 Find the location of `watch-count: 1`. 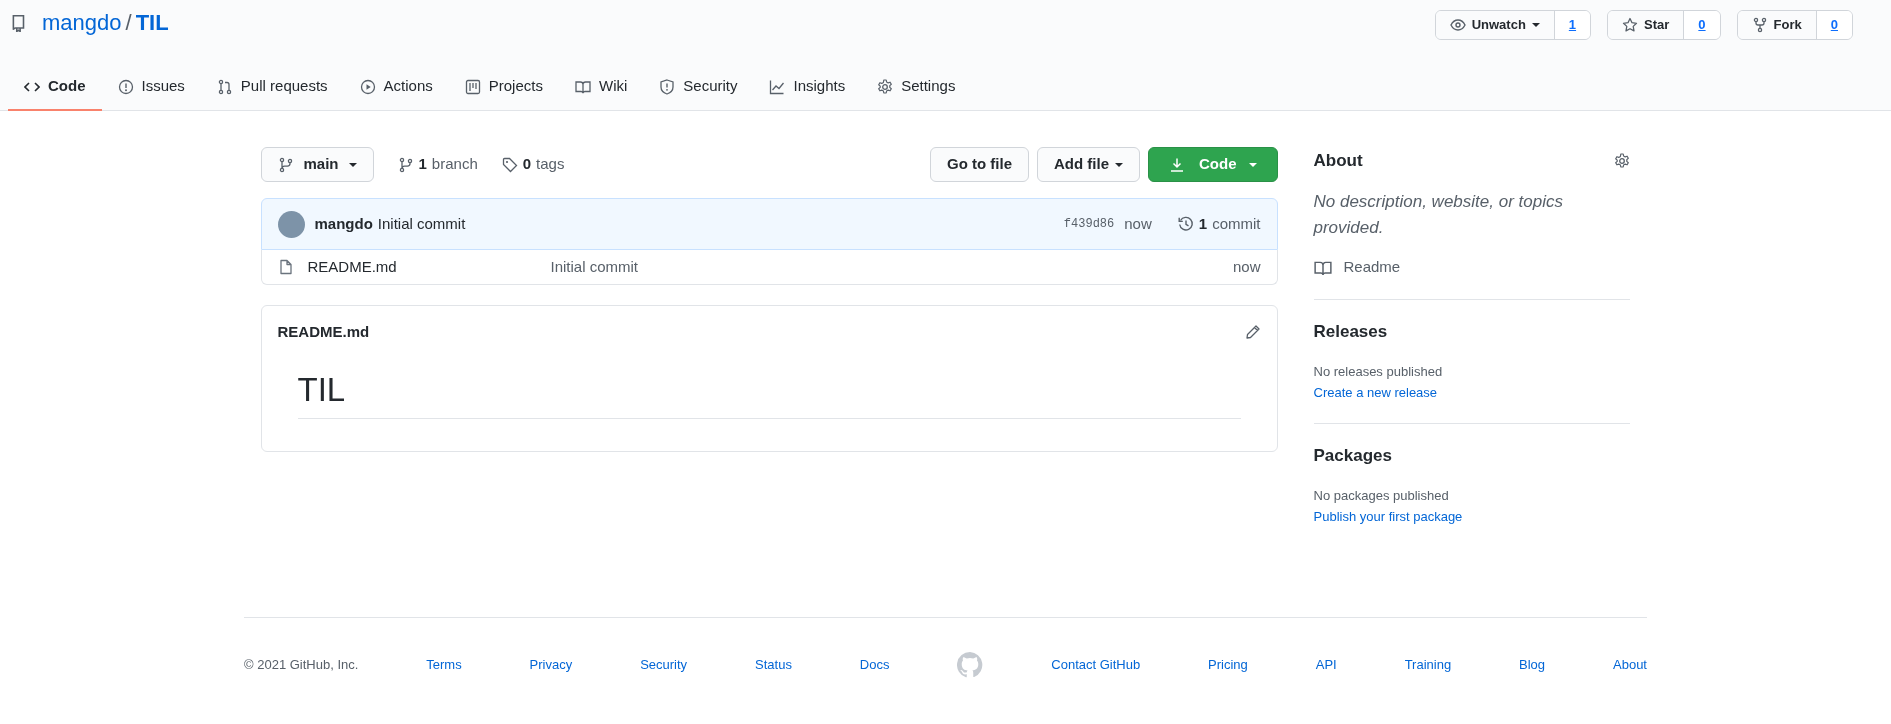

watch-count: 1 is located at coordinates (1572, 25).